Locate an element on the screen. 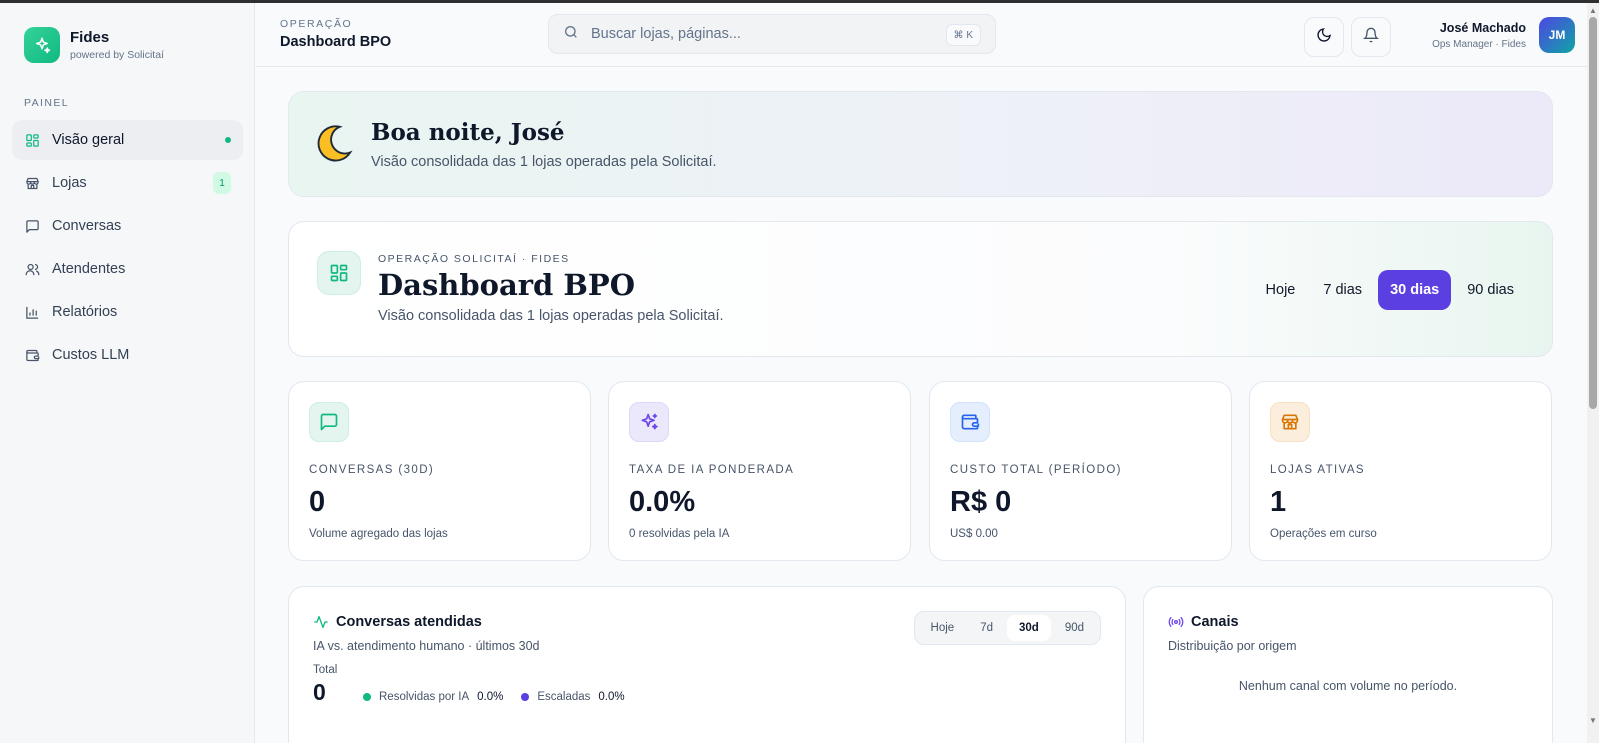  total-label: Total is located at coordinates (325, 670).